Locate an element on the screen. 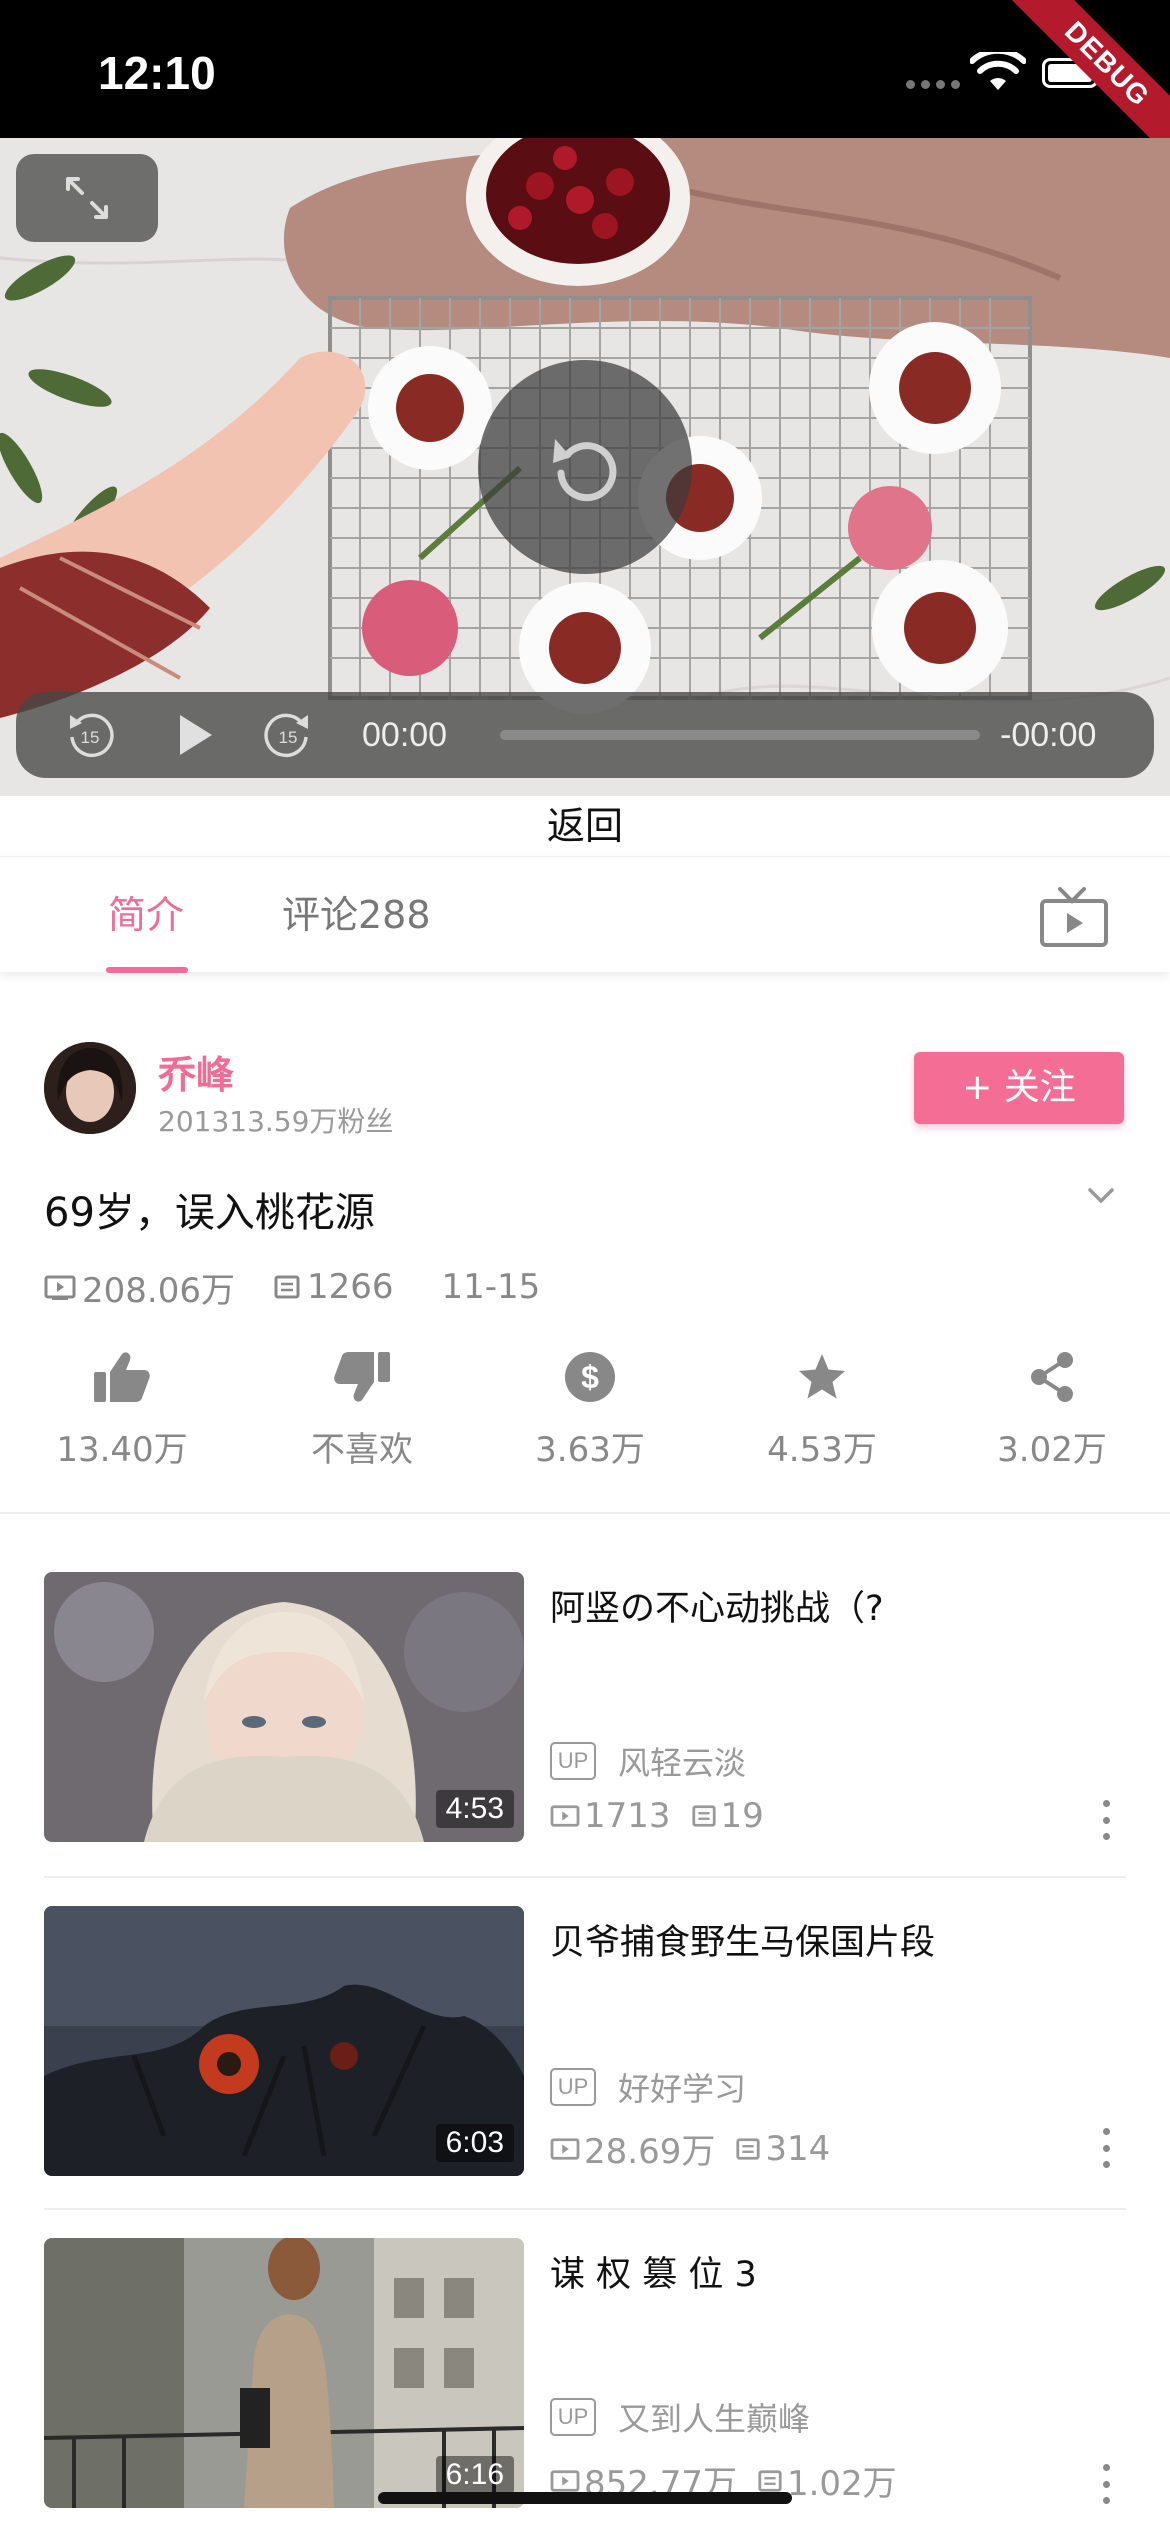  video-duration: 4:53 is located at coordinates (474, 1809).